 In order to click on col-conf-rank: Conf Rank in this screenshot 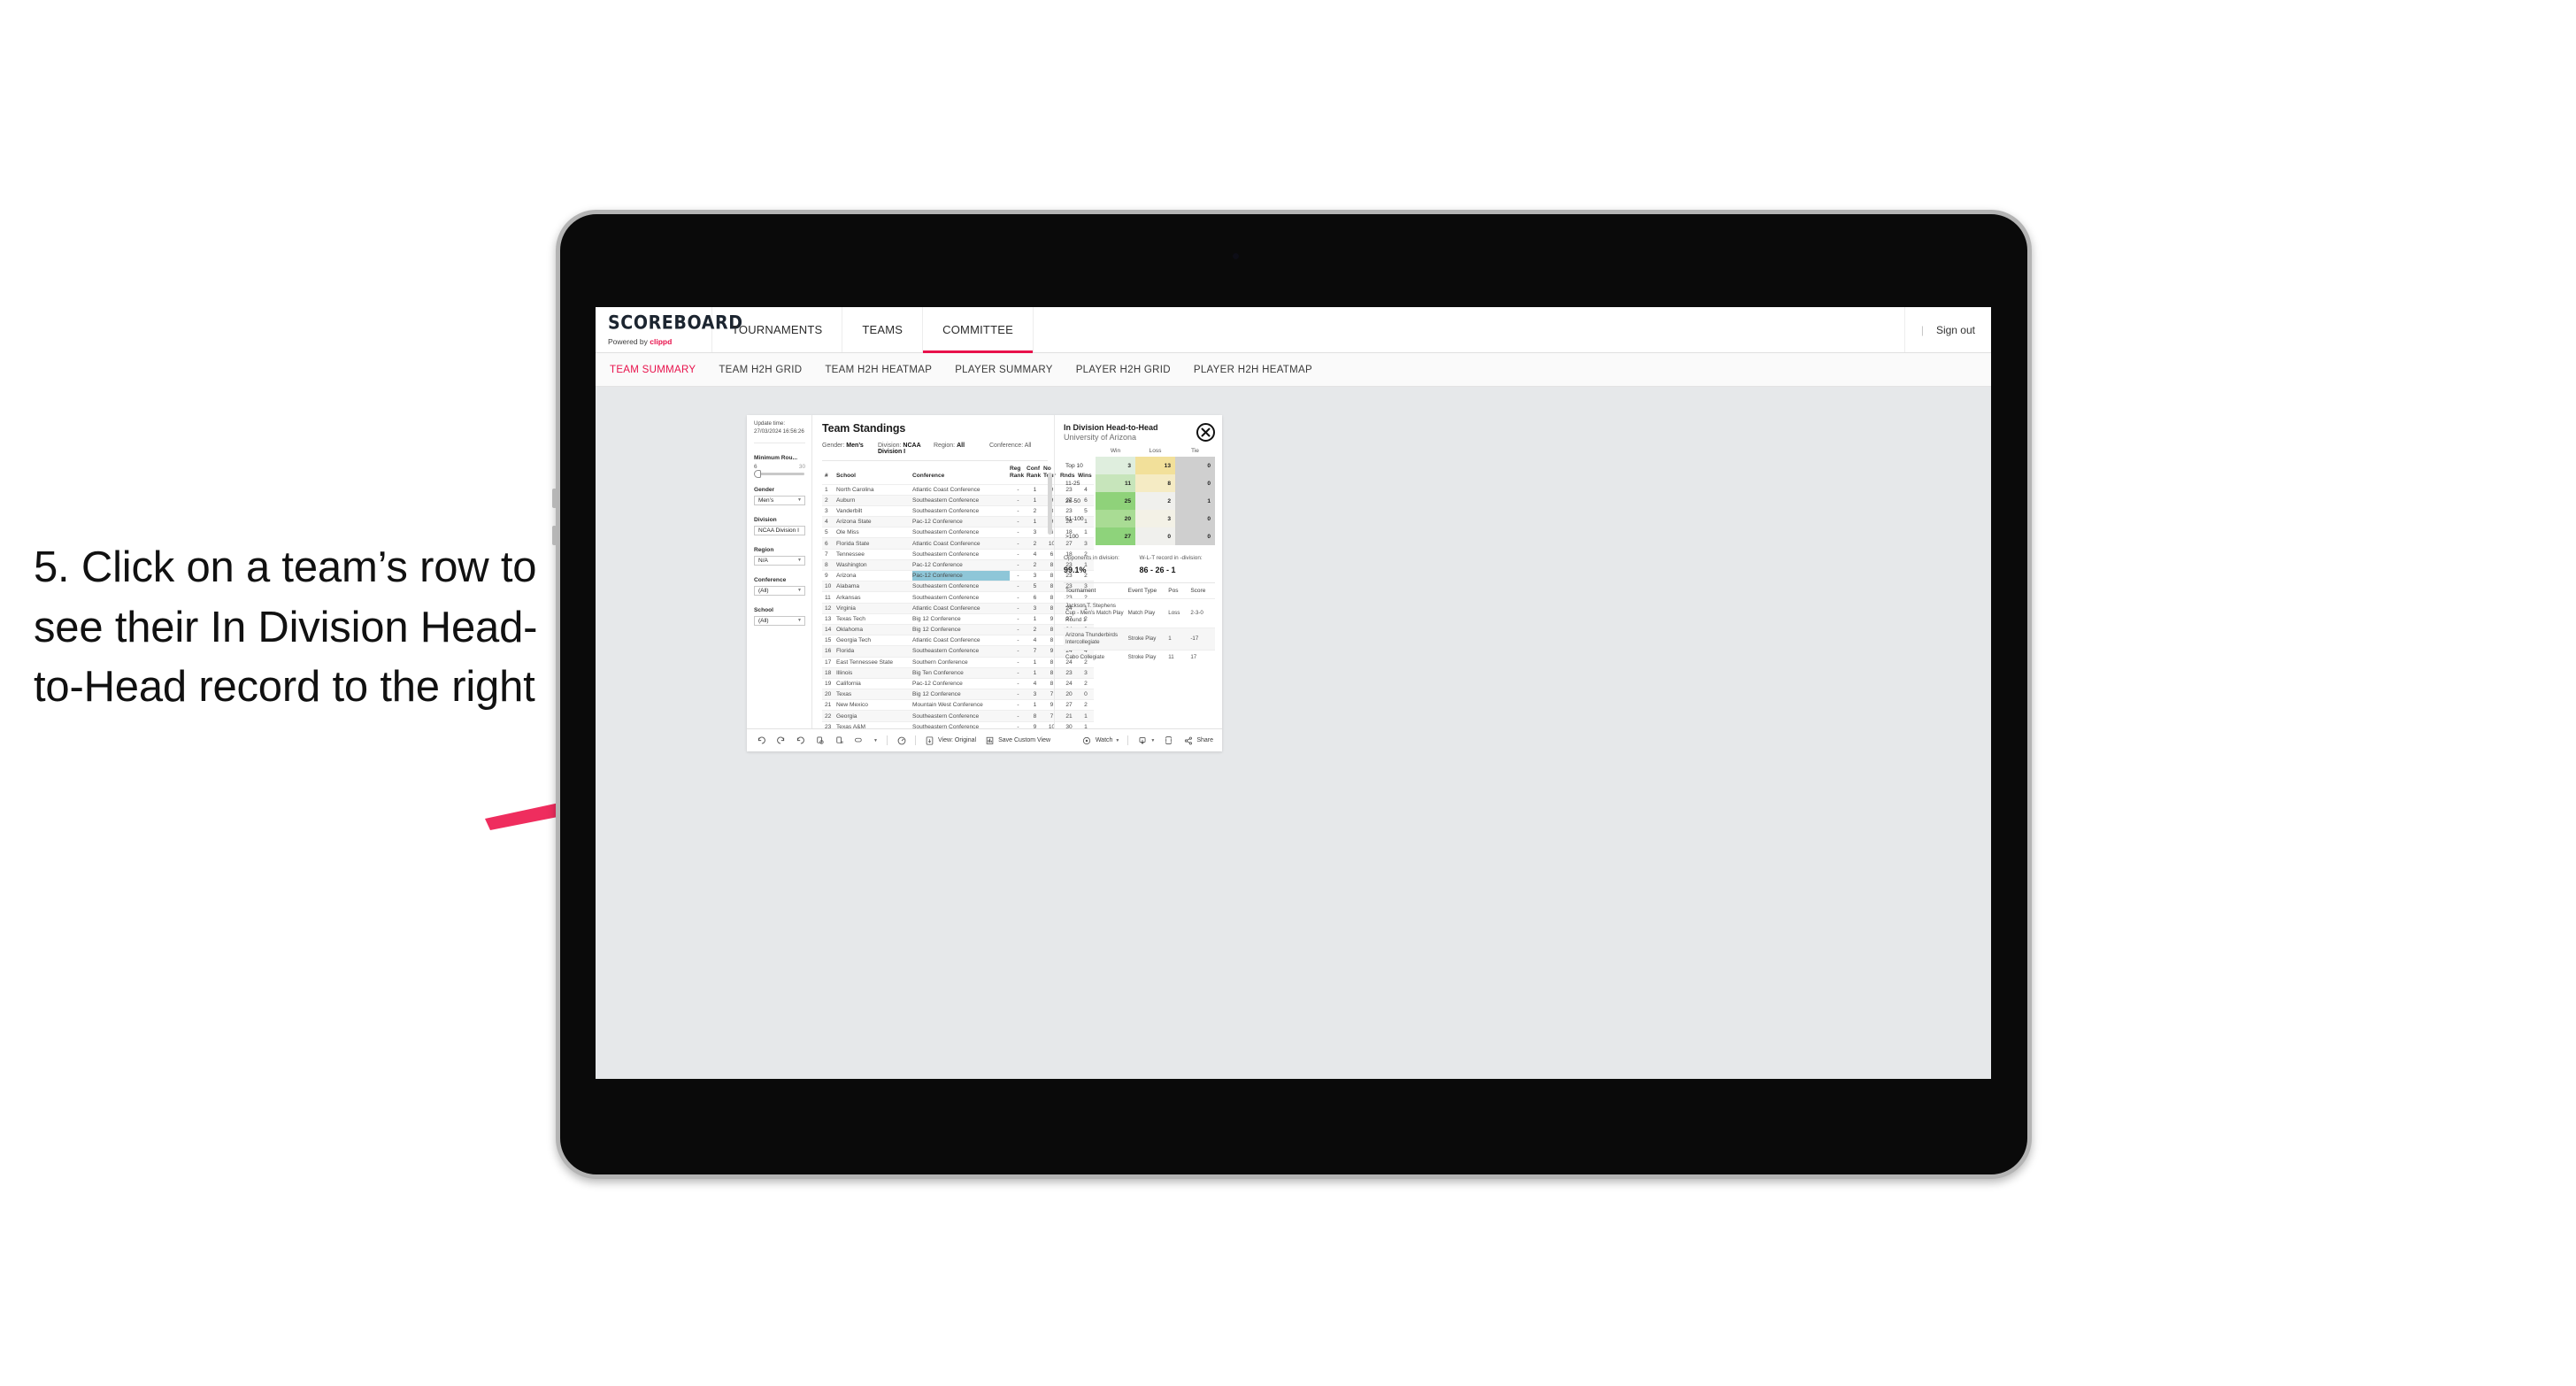, I will do `click(1035, 472)`.